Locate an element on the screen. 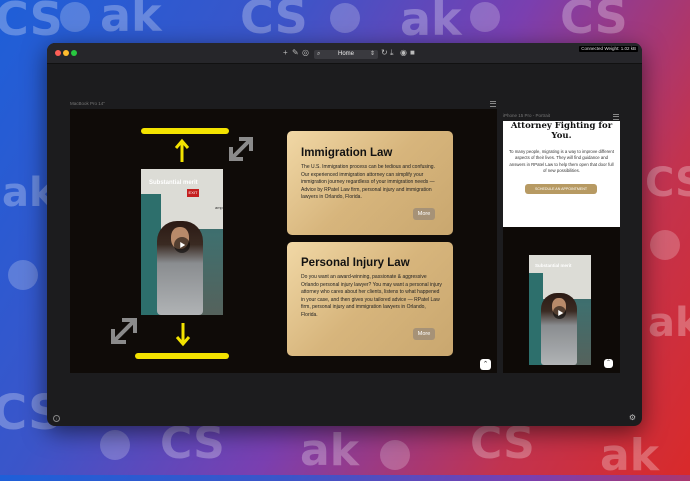 The height and width of the screenshot is (481, 690). download-icon: ⤓ is located at coordinates (392, 53).